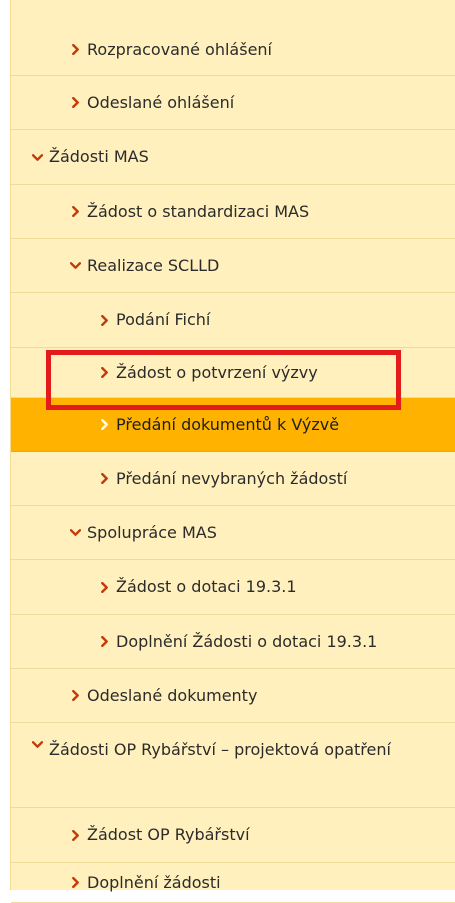 The image size is (455, 903). I want to click on menu-item-zadost-o-standardizaci-mas: Žádost o standardizaci MAS, so click(233, 212).